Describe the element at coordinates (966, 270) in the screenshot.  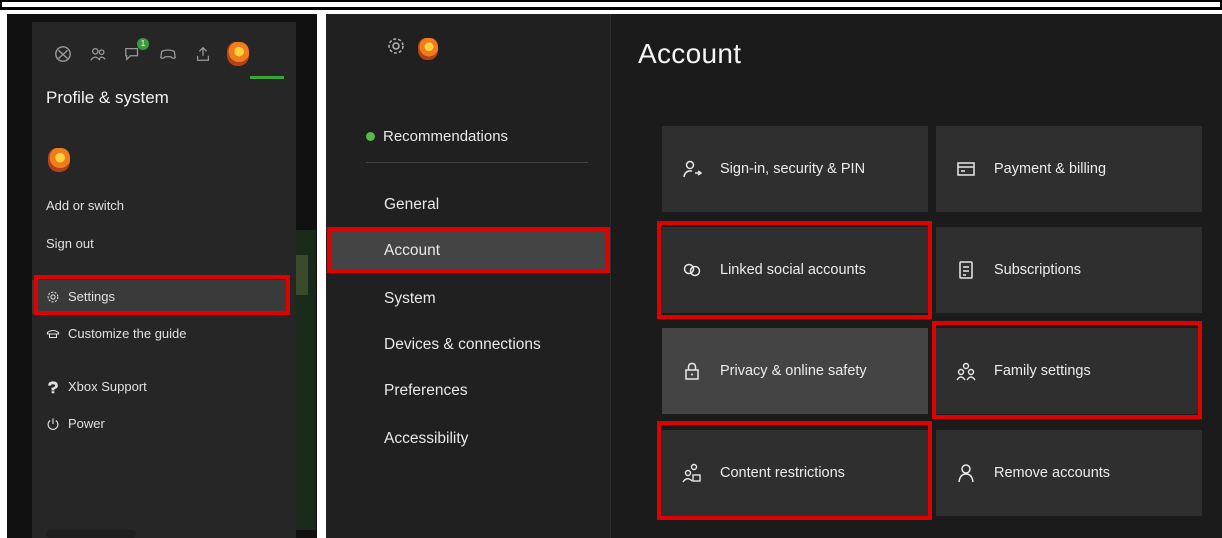
I see `receipt-icon` at that location.